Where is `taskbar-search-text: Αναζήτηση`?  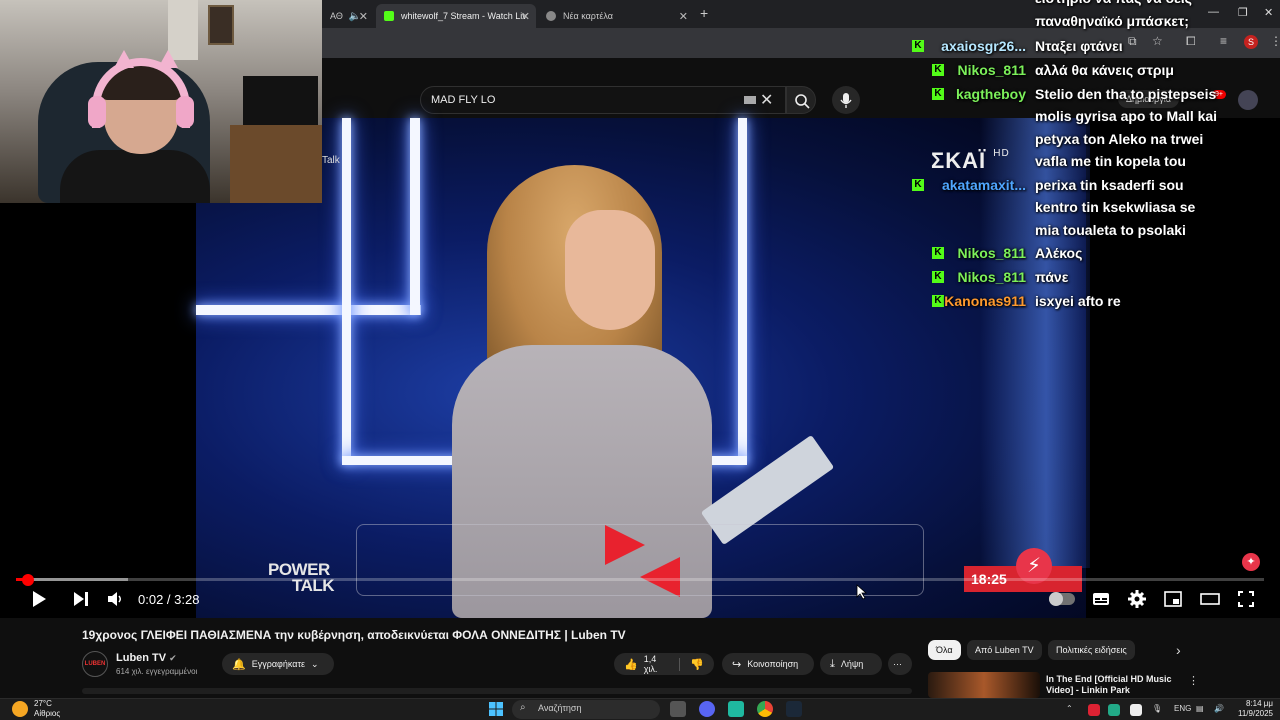
taskbar-search-text: Αναζήτηση is located at coordinates (560, 708).